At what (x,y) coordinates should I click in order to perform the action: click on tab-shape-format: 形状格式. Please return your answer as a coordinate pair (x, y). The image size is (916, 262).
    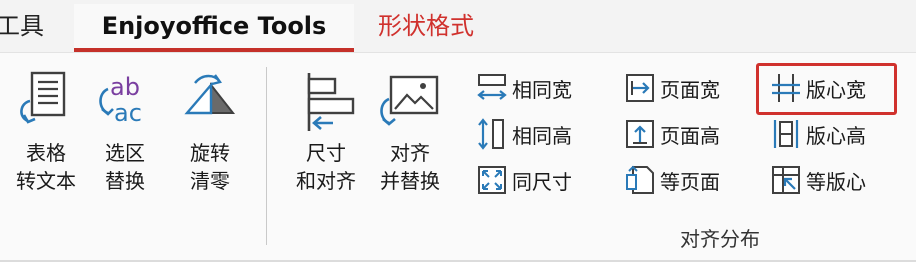
    Looking at the image, I should click on (426, 26).